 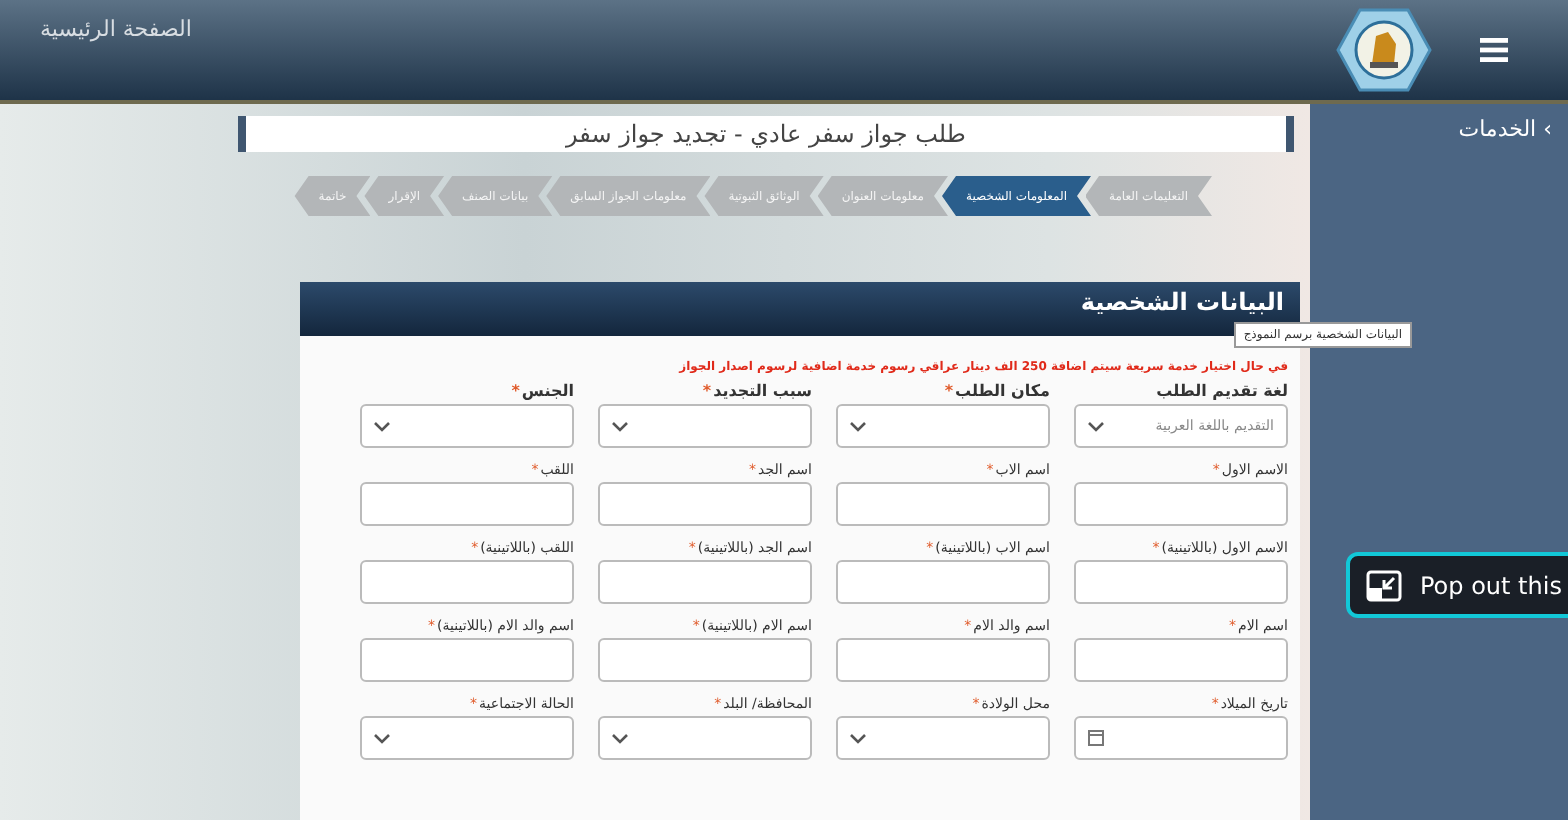 I want to click on menu-icon, so click(x=1494, y=50).